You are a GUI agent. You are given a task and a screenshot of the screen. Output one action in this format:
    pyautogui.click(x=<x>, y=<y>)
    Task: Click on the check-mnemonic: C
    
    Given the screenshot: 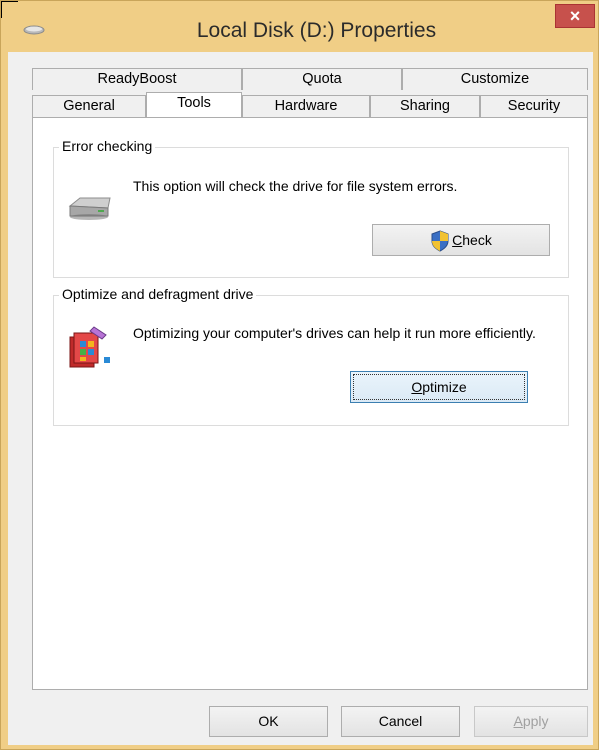 What is the action you would take?
    pyautogui.click(x=457, y=240)
    